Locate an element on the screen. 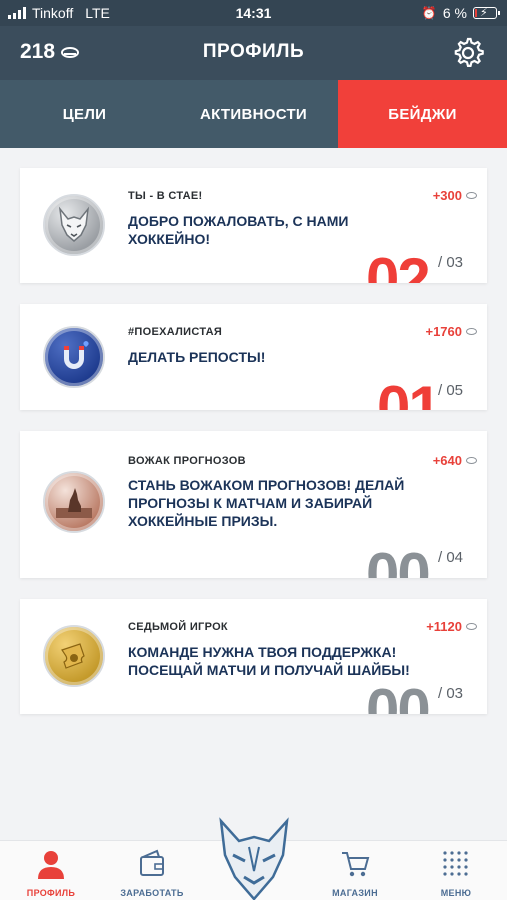 The image size is (507, 900). badge-description: ДЕЛАТЬ РЕПОСТЫ! is located at coordinates (197, 357).